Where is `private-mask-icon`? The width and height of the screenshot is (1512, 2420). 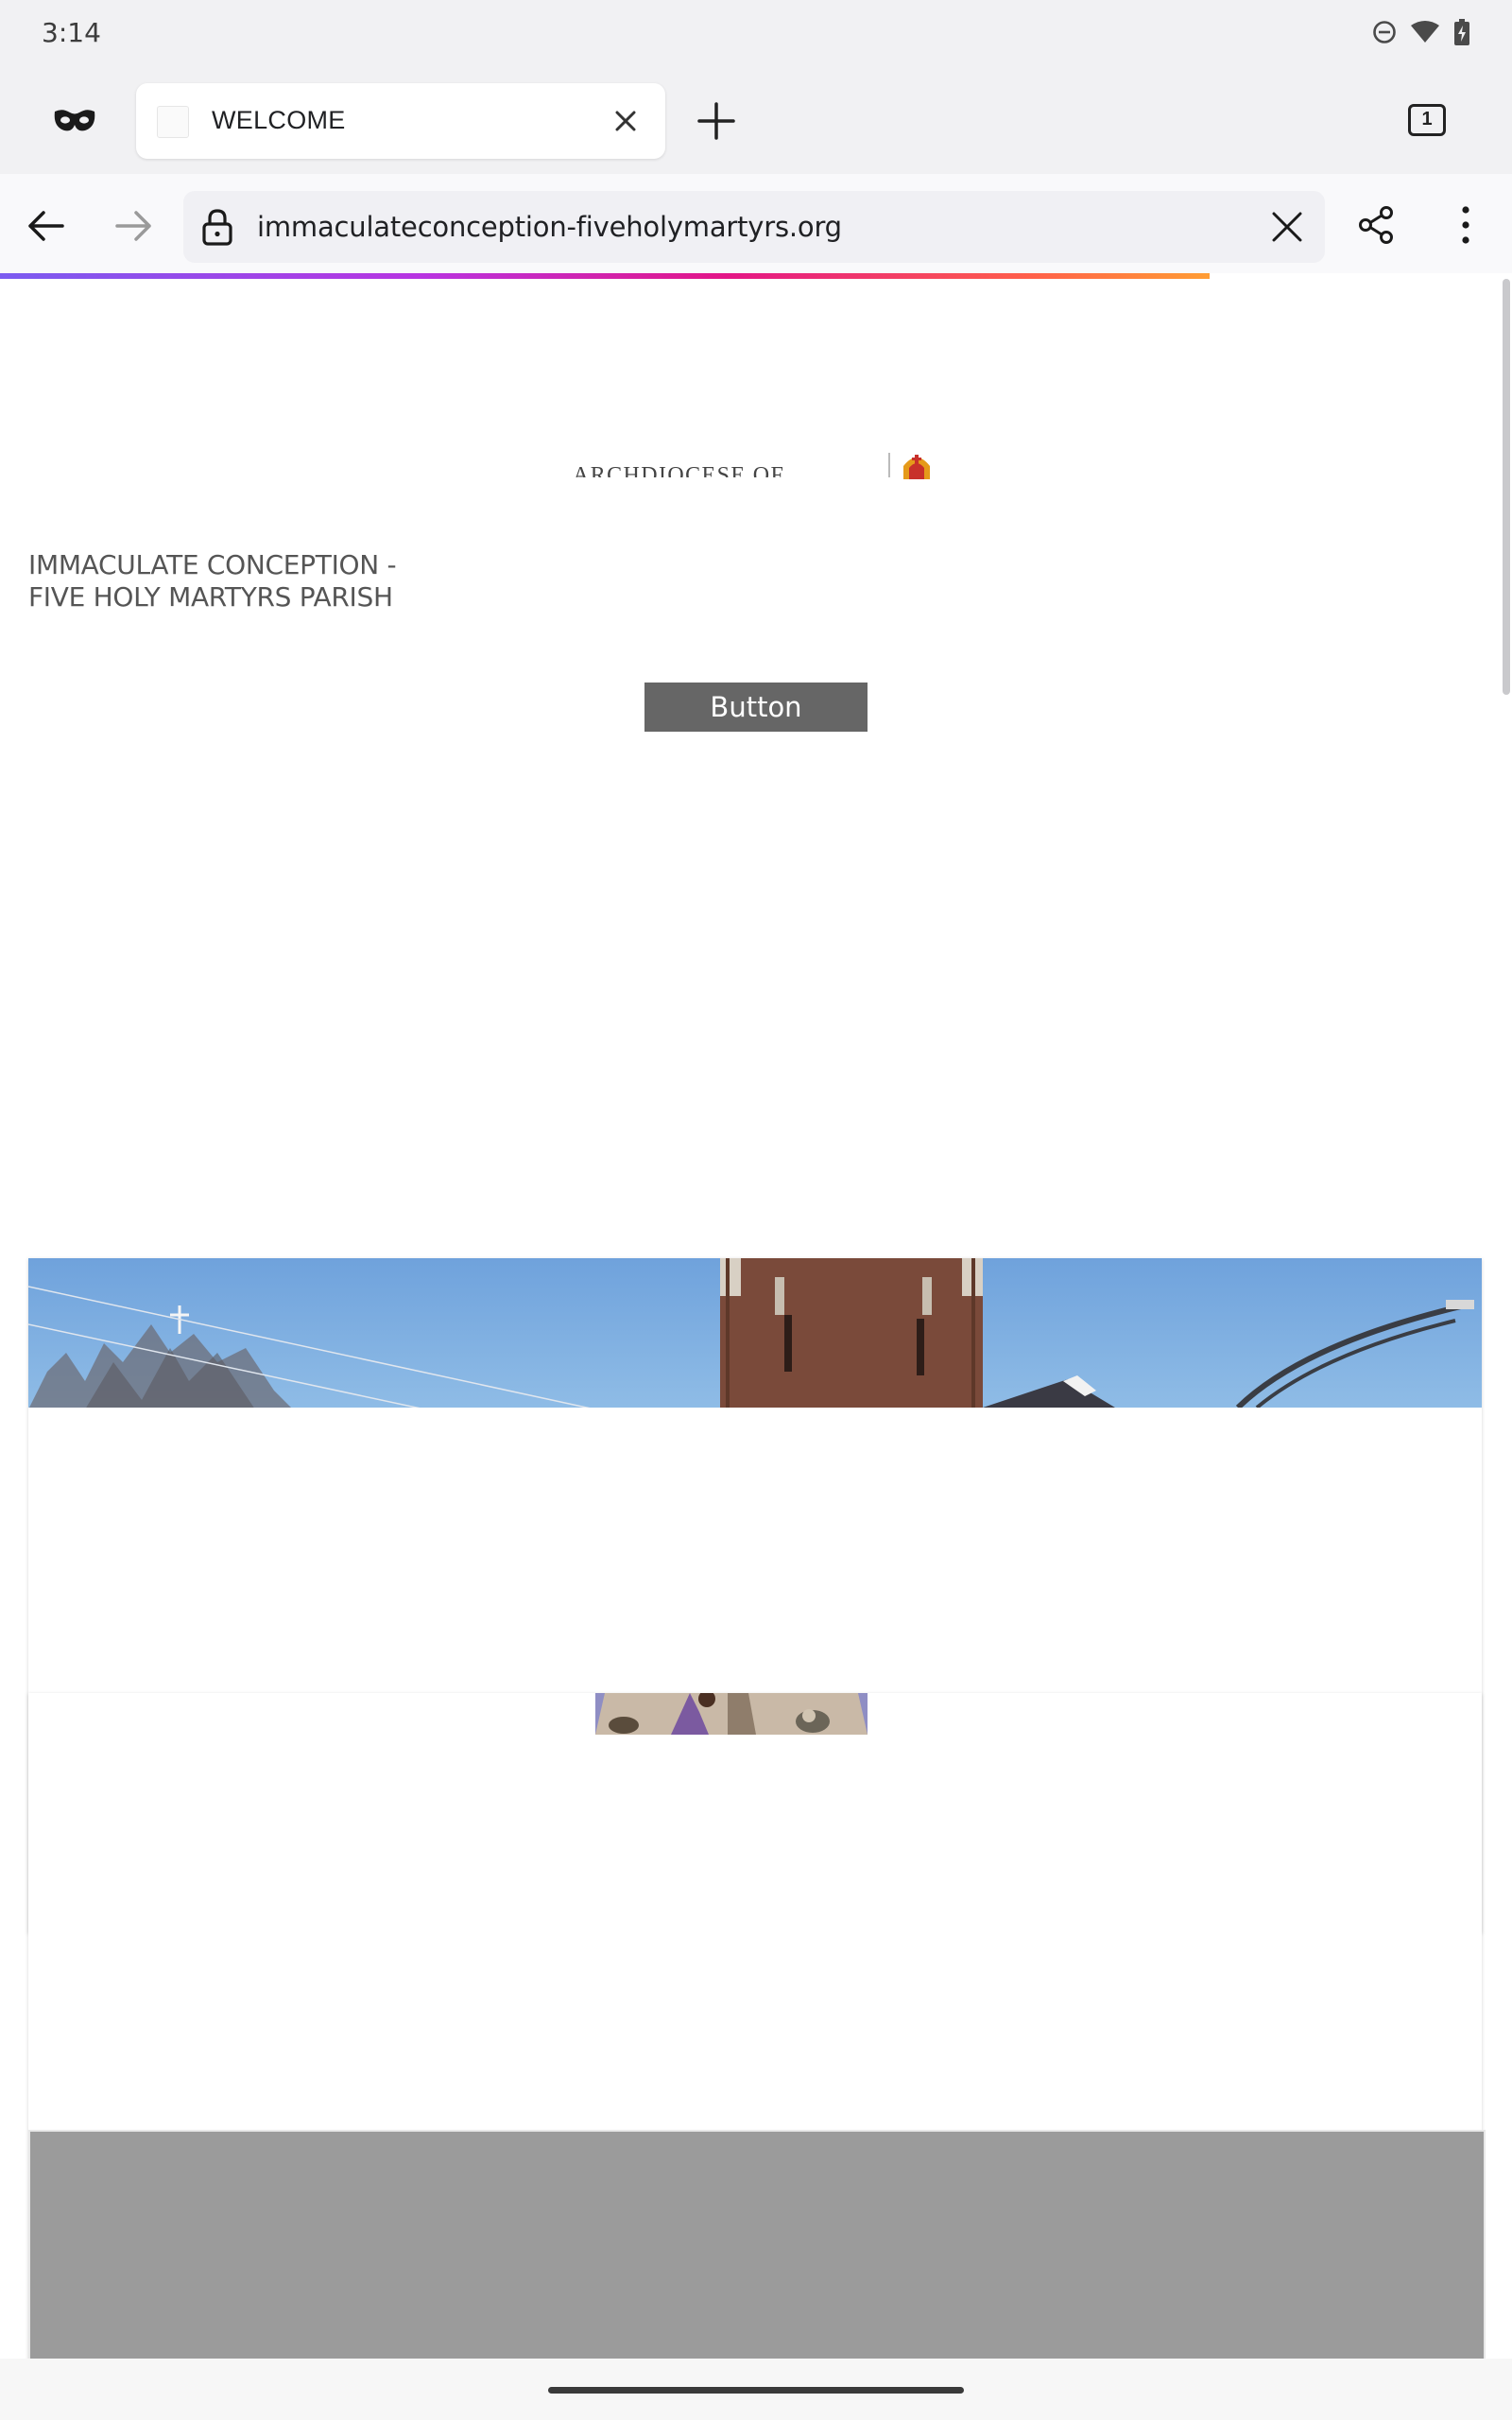
private-mask-icon is located at coordinates (74, 120).